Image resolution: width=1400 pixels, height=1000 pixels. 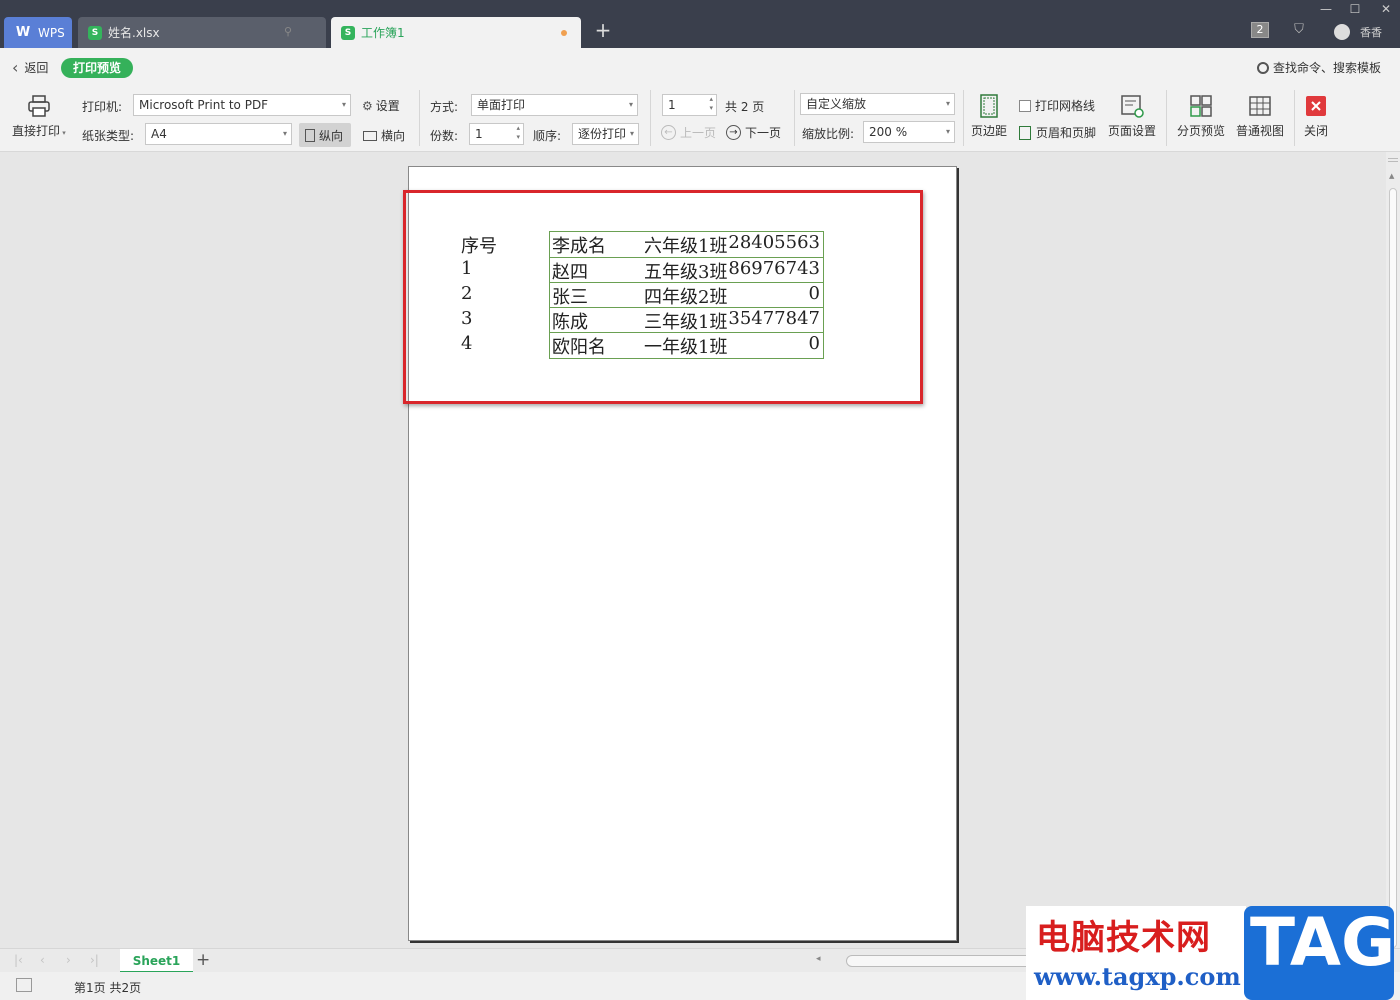 I want to click on settings-icon: ⚙, so click(x=367, y=105).